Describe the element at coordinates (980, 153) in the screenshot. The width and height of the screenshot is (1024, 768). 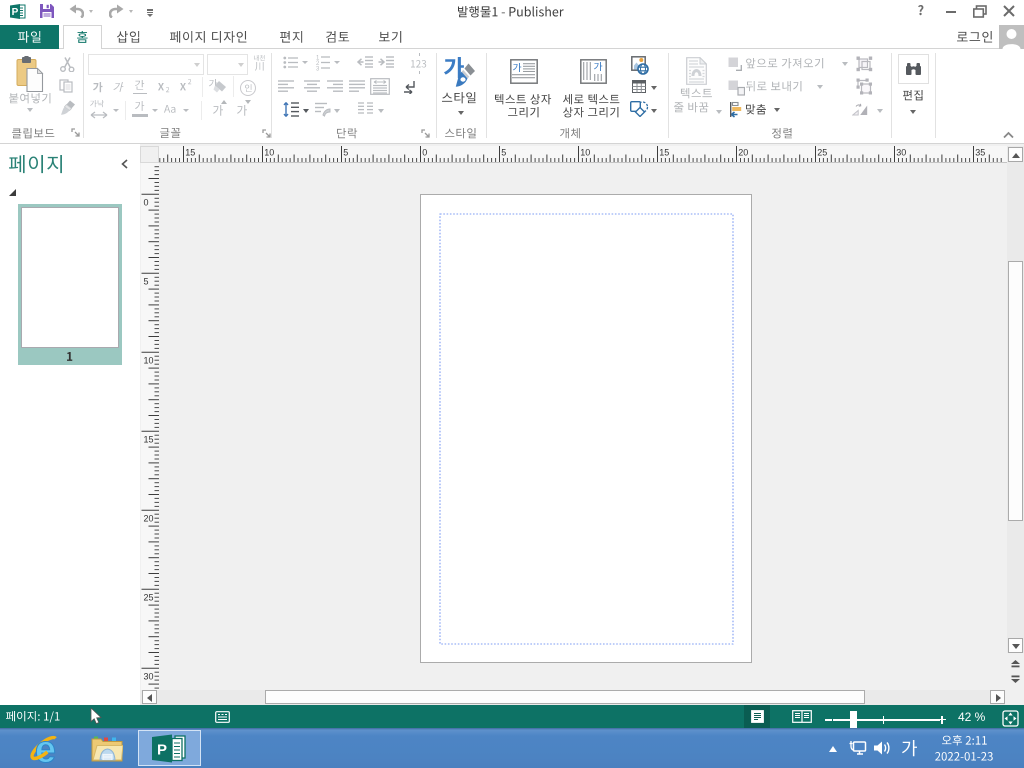
I see `svg-text: 35` at that location.